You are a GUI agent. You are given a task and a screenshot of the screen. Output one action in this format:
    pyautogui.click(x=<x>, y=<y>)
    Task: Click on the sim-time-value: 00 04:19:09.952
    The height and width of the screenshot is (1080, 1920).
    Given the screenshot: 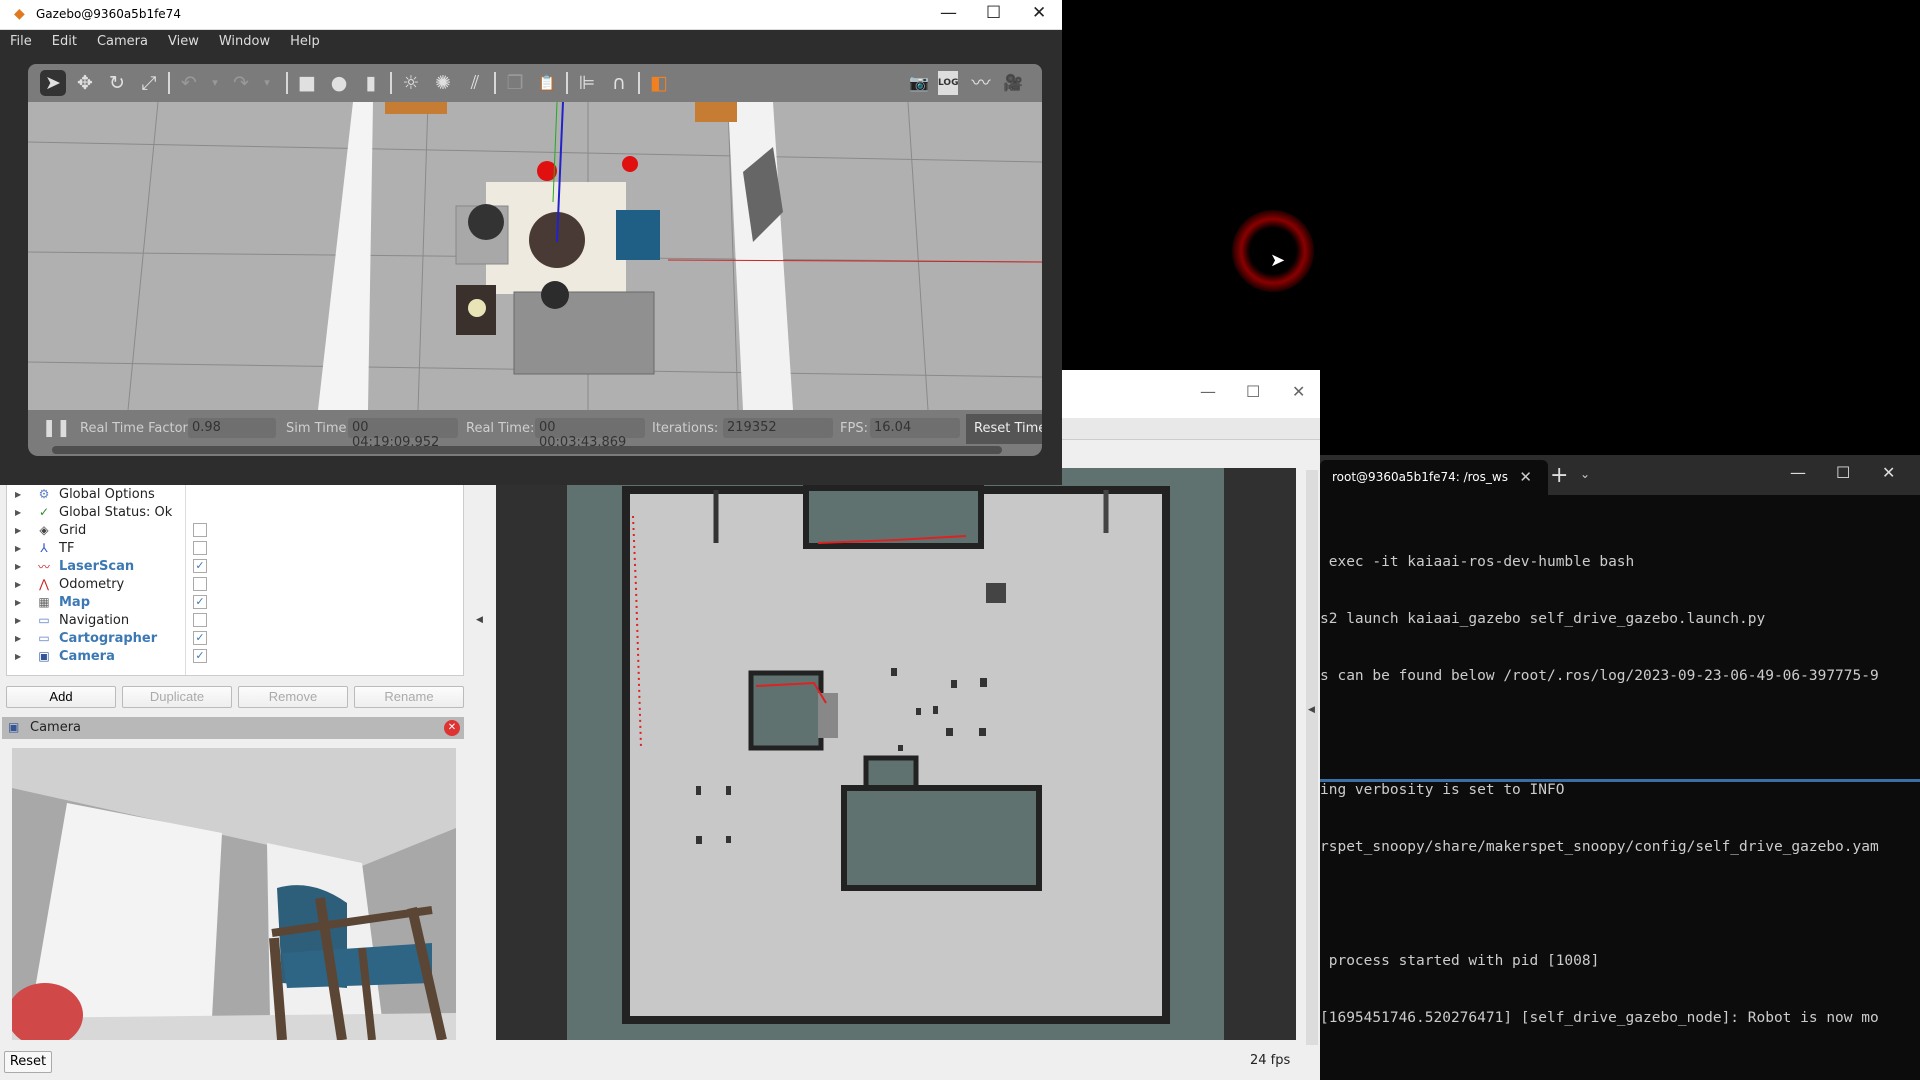 What is the action you would take?
    pyautogui.click(x=403, y=434)
    